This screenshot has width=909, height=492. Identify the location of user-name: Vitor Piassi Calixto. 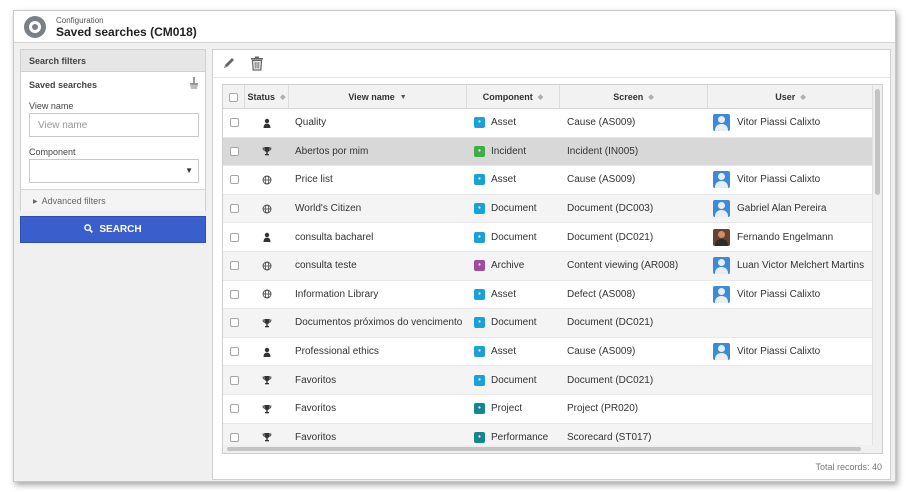
(779, 123).